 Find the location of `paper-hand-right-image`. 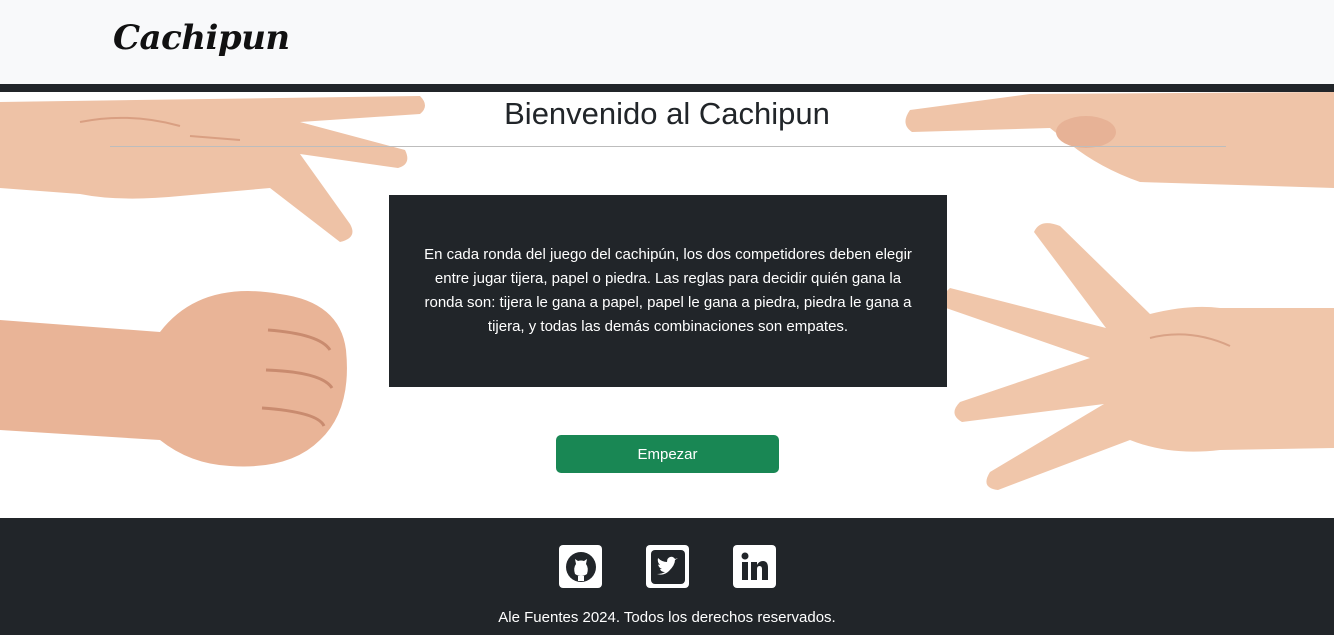

paper-hand-right-image is located at coordinates (1138, 356).